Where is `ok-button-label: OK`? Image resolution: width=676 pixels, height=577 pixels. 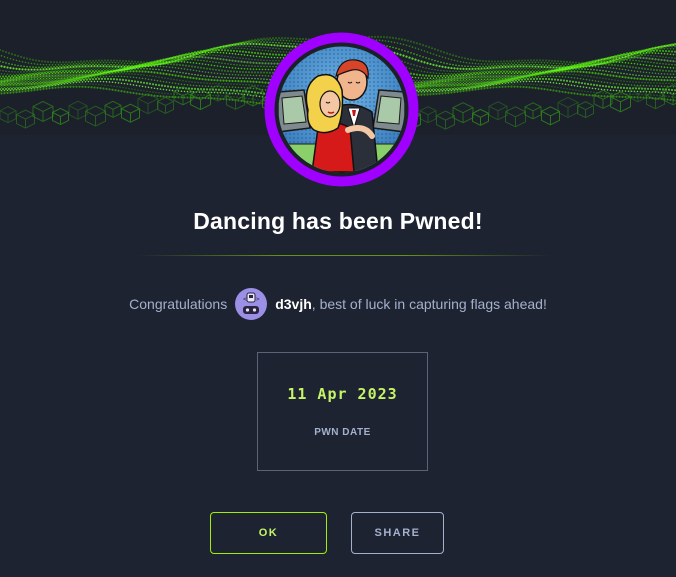 ok-button-label: OK is located at coordinates (268, 533).